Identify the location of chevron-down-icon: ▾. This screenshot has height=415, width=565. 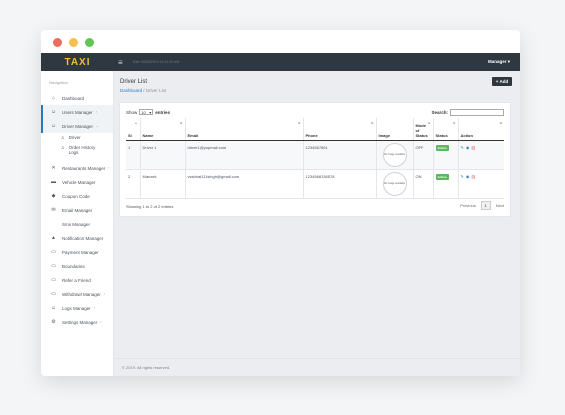
(150, 112).